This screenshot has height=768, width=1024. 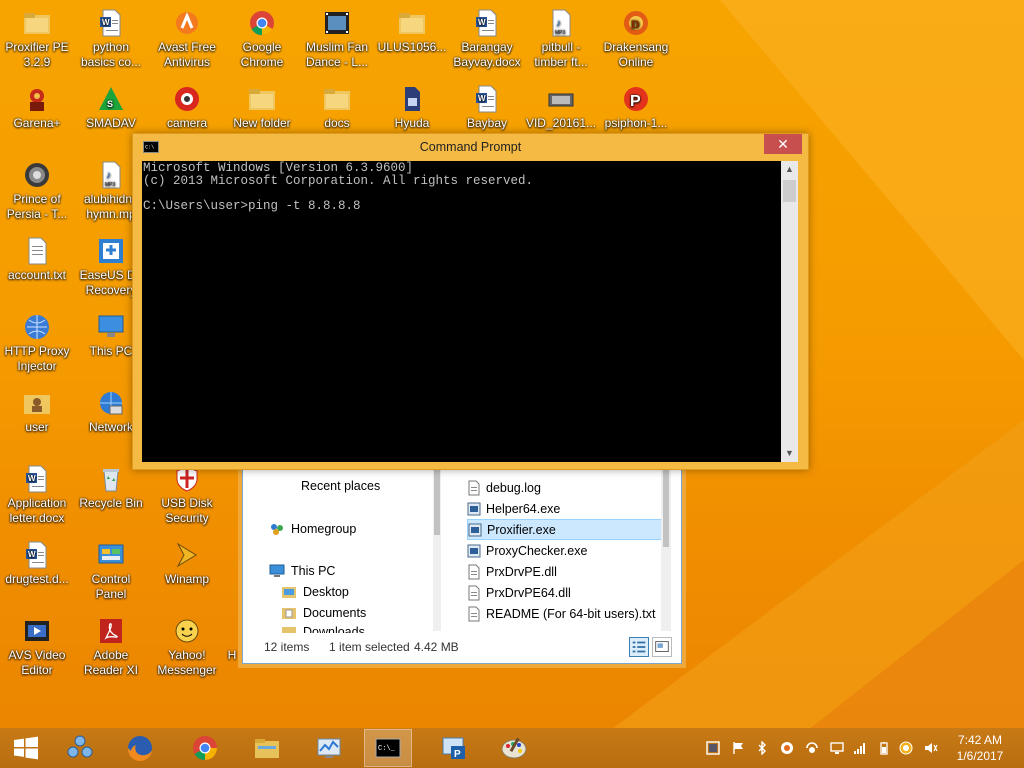 What do you see at coordinates (329, 748) in the screenshot?
I see `taskbar-performance-monitor` at bounding box center [329, 748].